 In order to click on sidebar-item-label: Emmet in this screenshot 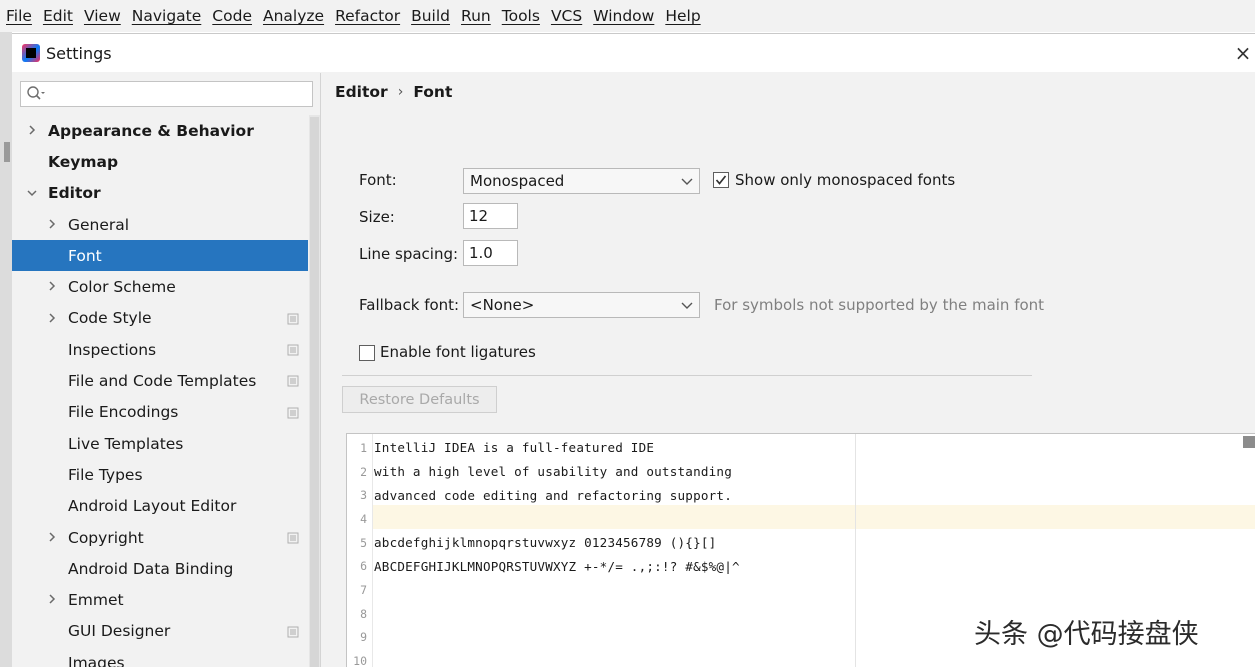, I will do `click(96, 600)`.